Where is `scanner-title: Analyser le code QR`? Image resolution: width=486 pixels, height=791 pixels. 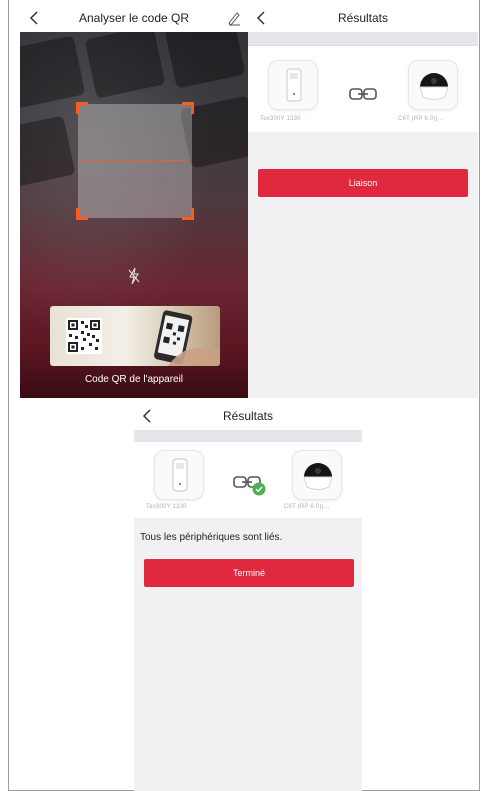
scanner-title: Analyser le code QR is located at coordinates (134, 18).